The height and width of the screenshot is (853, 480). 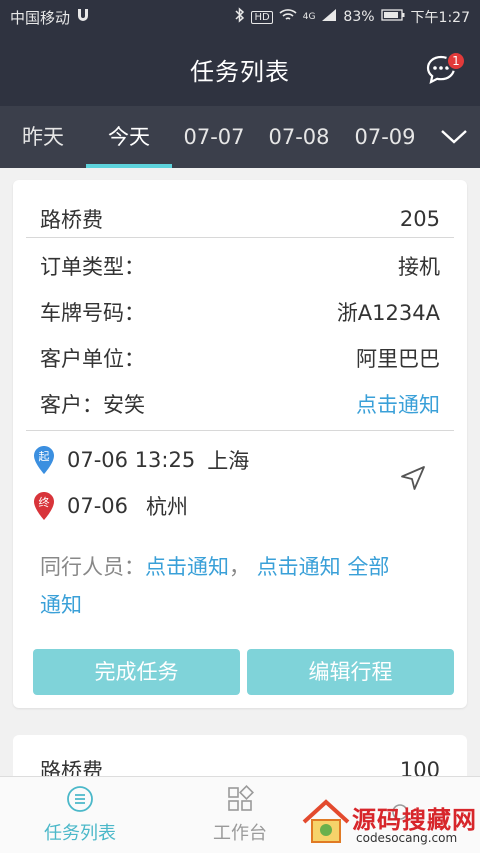 I want to click on unread-badge: 1, so click(x=456, y=61).